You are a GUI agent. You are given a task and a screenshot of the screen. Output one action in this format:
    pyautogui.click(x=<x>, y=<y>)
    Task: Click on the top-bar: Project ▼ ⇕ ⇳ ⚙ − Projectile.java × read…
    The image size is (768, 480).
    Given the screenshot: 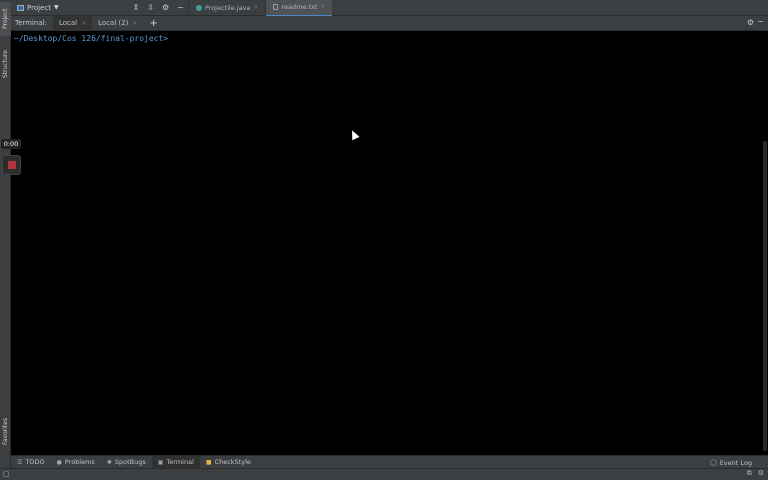 What is the action you would take?
    pyautogui.click(x=389, y=8)
    